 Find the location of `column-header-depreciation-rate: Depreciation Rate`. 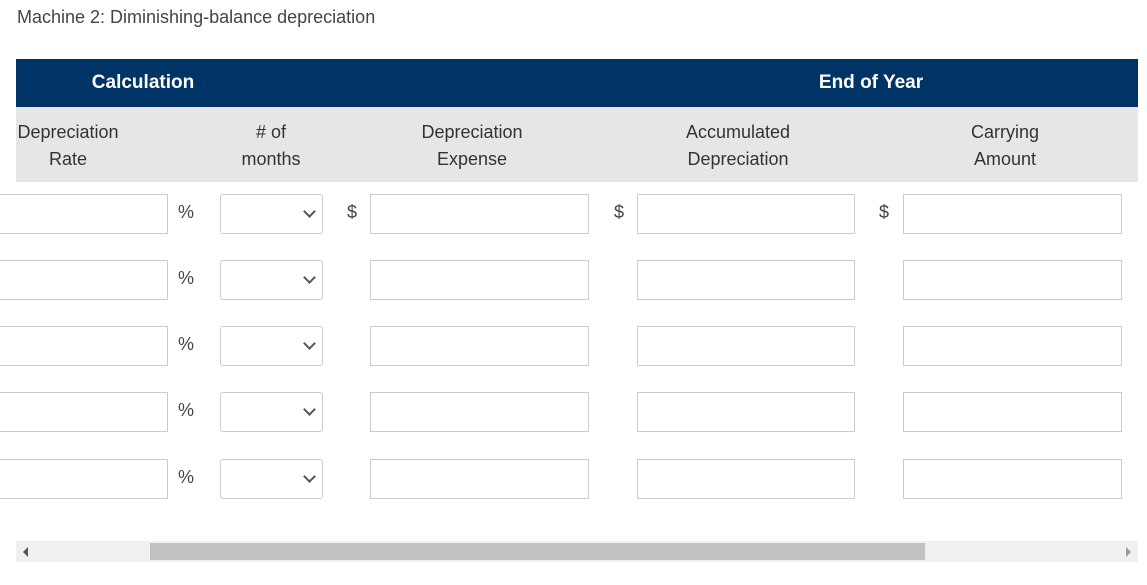

column-header-depreciation-rate: Depreciation Rate is located at coordinates (68, 145).